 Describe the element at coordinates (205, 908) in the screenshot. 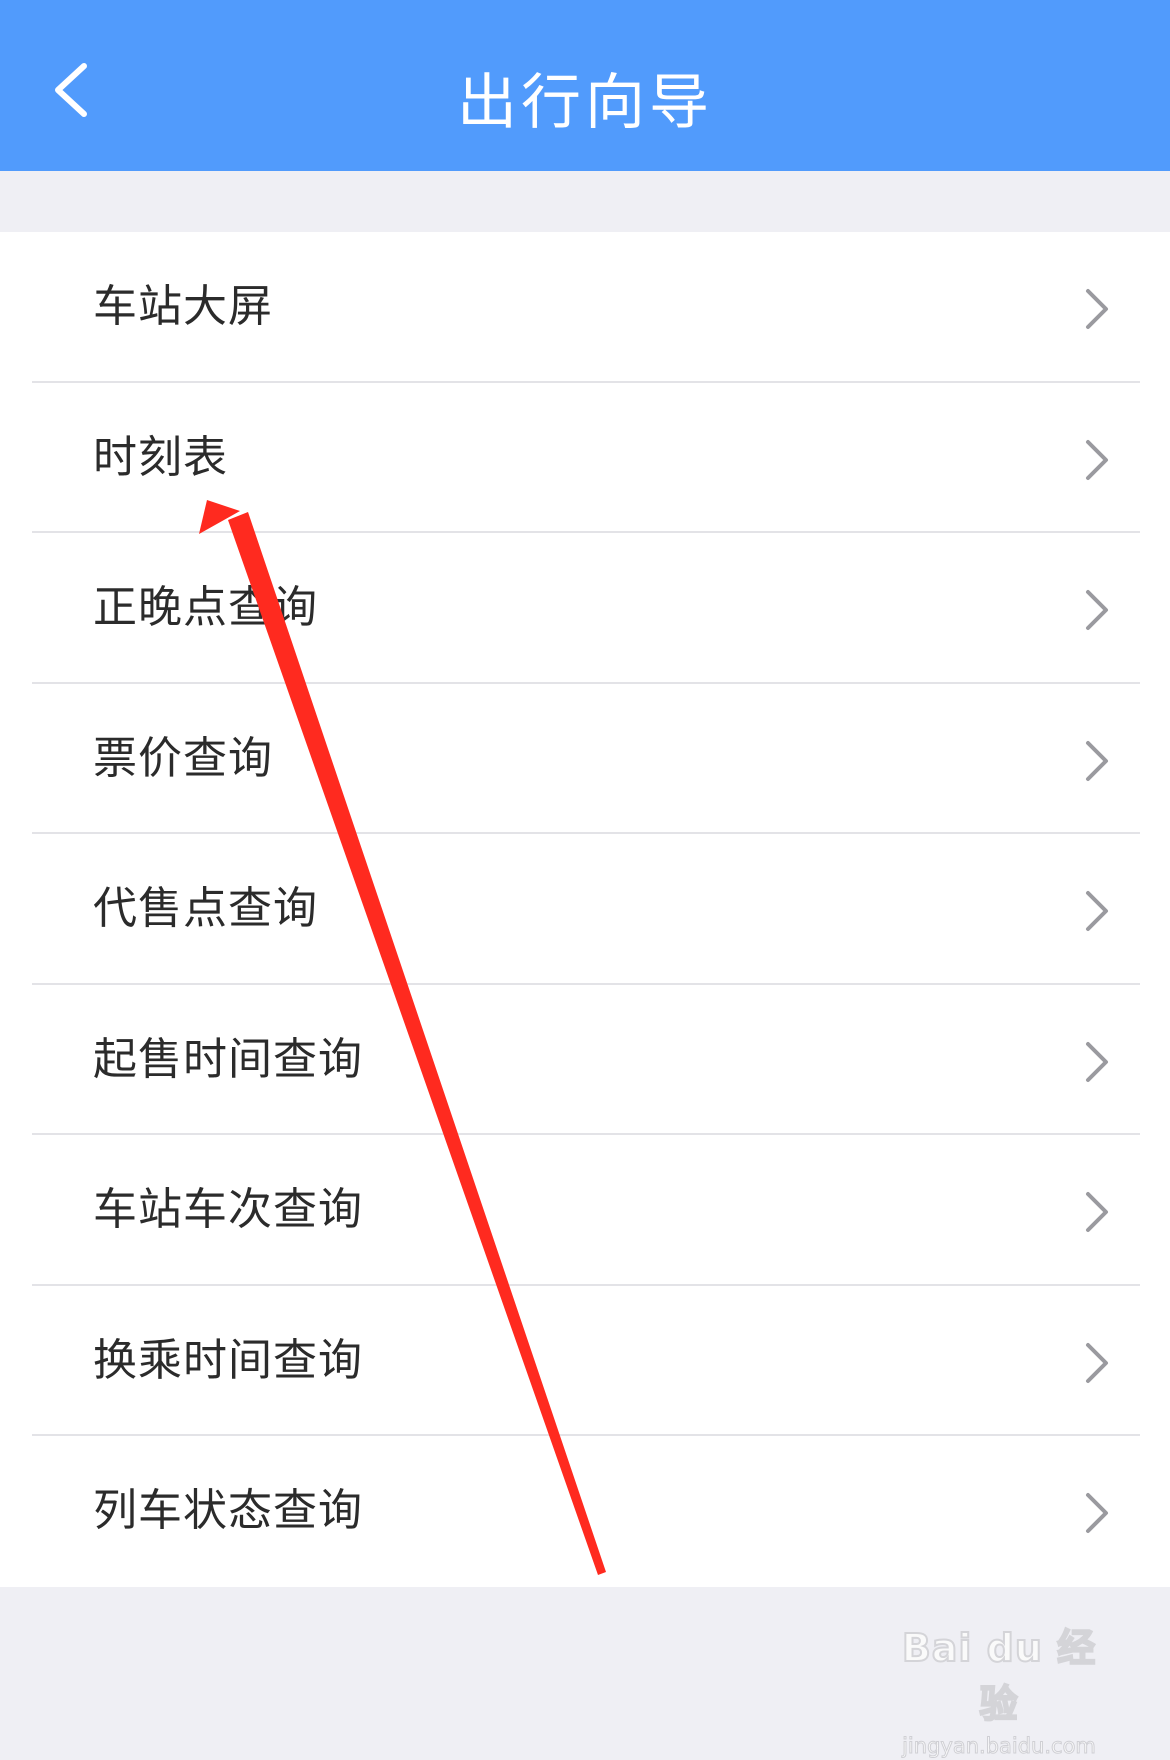

I see `menu-item-label: 代售点查询` at that location.